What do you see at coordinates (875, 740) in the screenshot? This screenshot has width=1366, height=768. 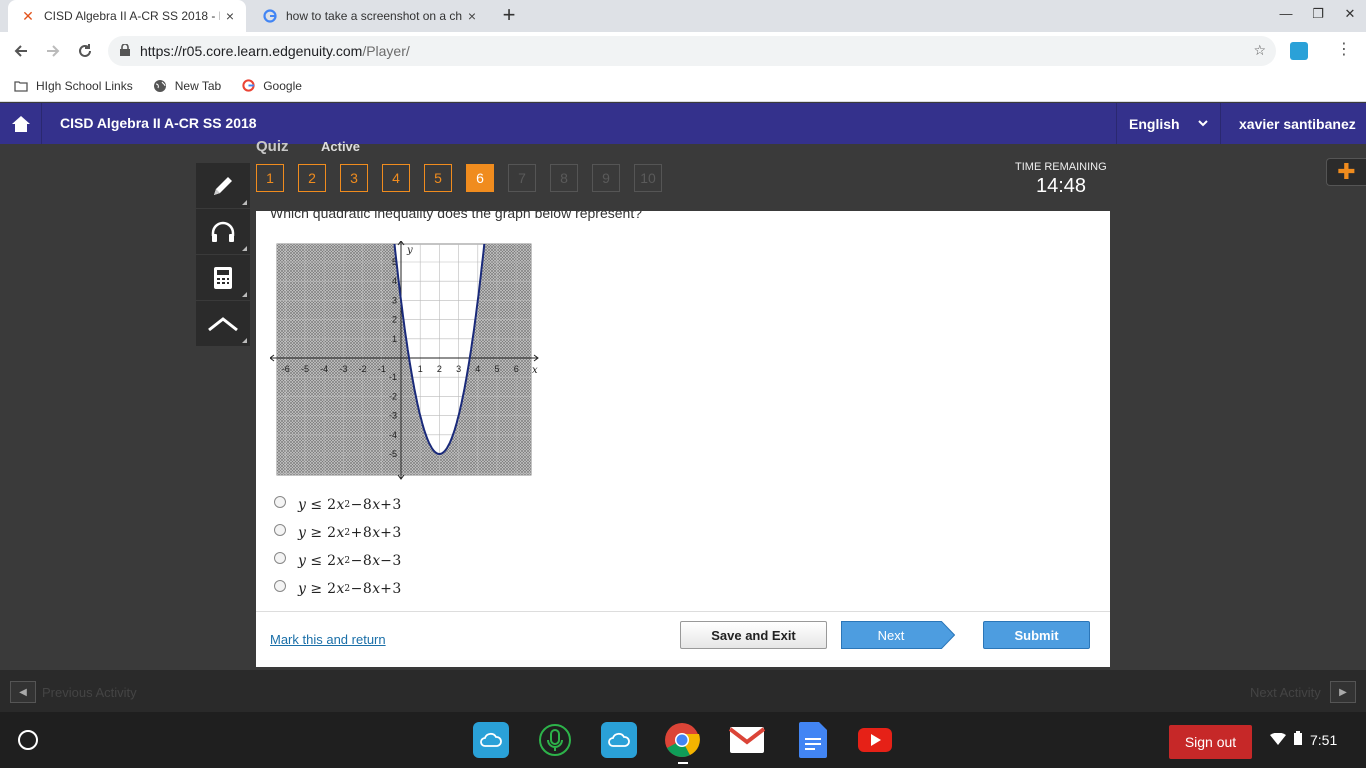 I see `youtube-app-icon` at bounding box center [875, 740].